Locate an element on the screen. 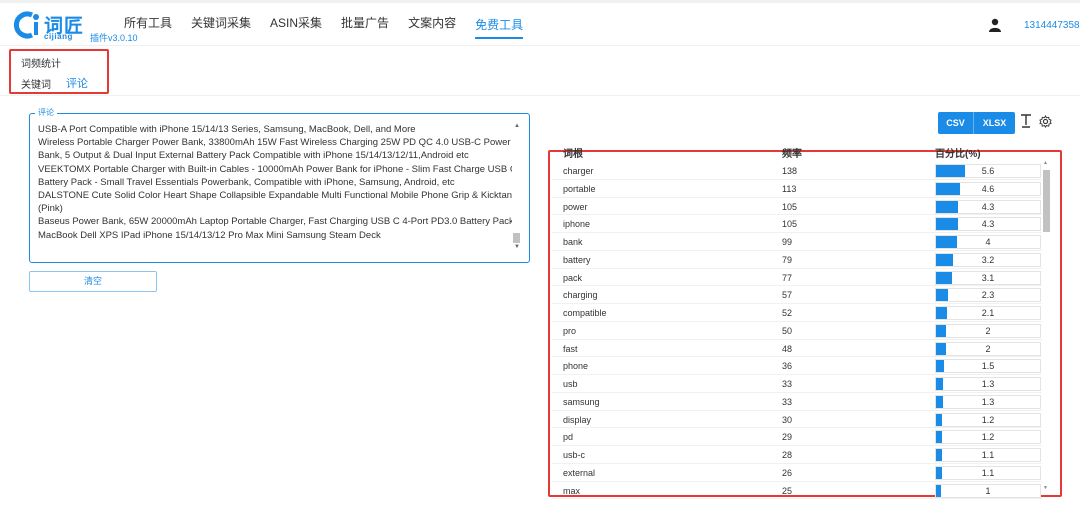  table-row: pro 50 2 is located at coordinates (797, 331).